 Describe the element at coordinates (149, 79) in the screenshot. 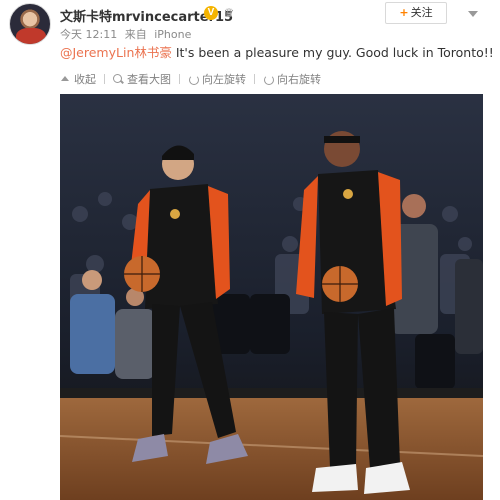

I see `view-large-label: 查看大图` at that location.